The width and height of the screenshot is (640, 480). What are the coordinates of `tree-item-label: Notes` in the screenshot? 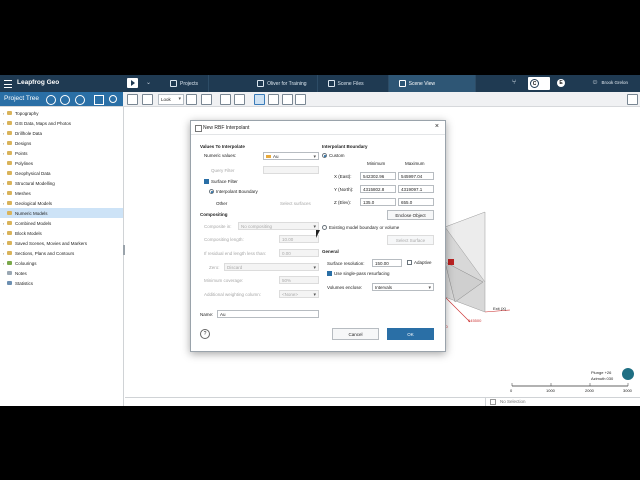 It's located at (21, 273).